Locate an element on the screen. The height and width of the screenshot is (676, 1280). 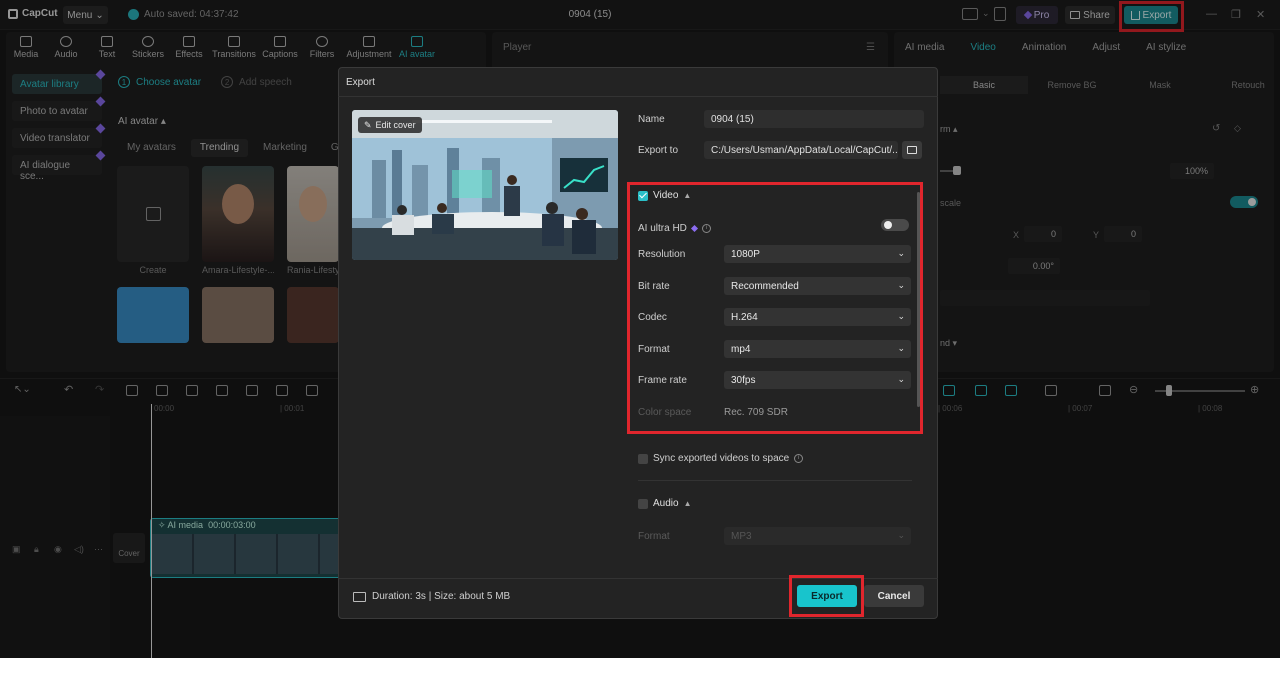
export-button-highlight-box is located at coordinates (826, 596).